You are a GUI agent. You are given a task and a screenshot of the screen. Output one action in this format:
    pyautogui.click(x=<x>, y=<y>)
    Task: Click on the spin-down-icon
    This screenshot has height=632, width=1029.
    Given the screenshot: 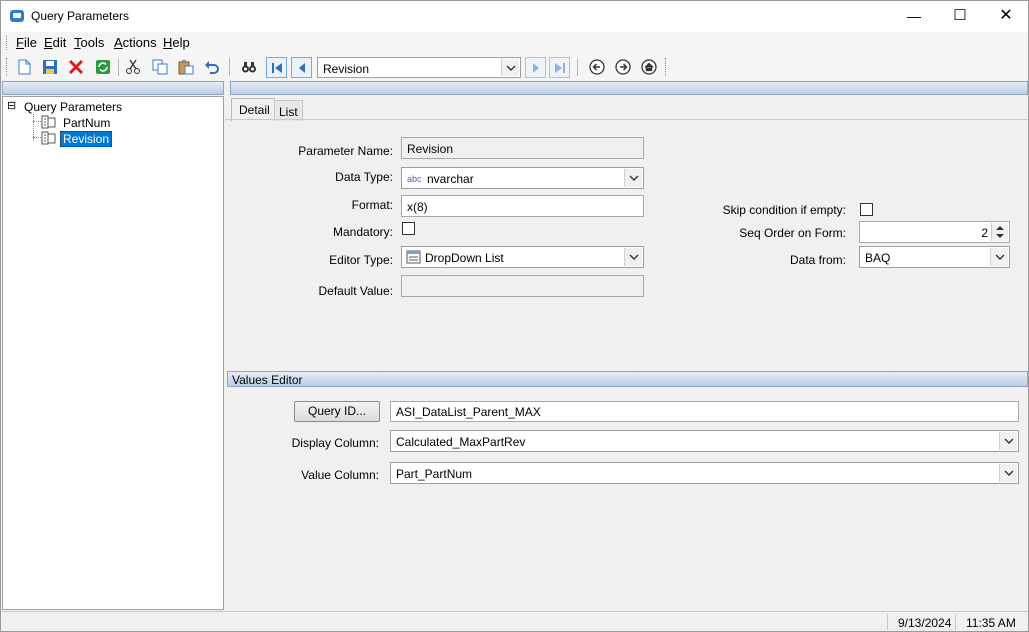 What is the action you would take?
    pyautogui.click(x=999, y=236)
    